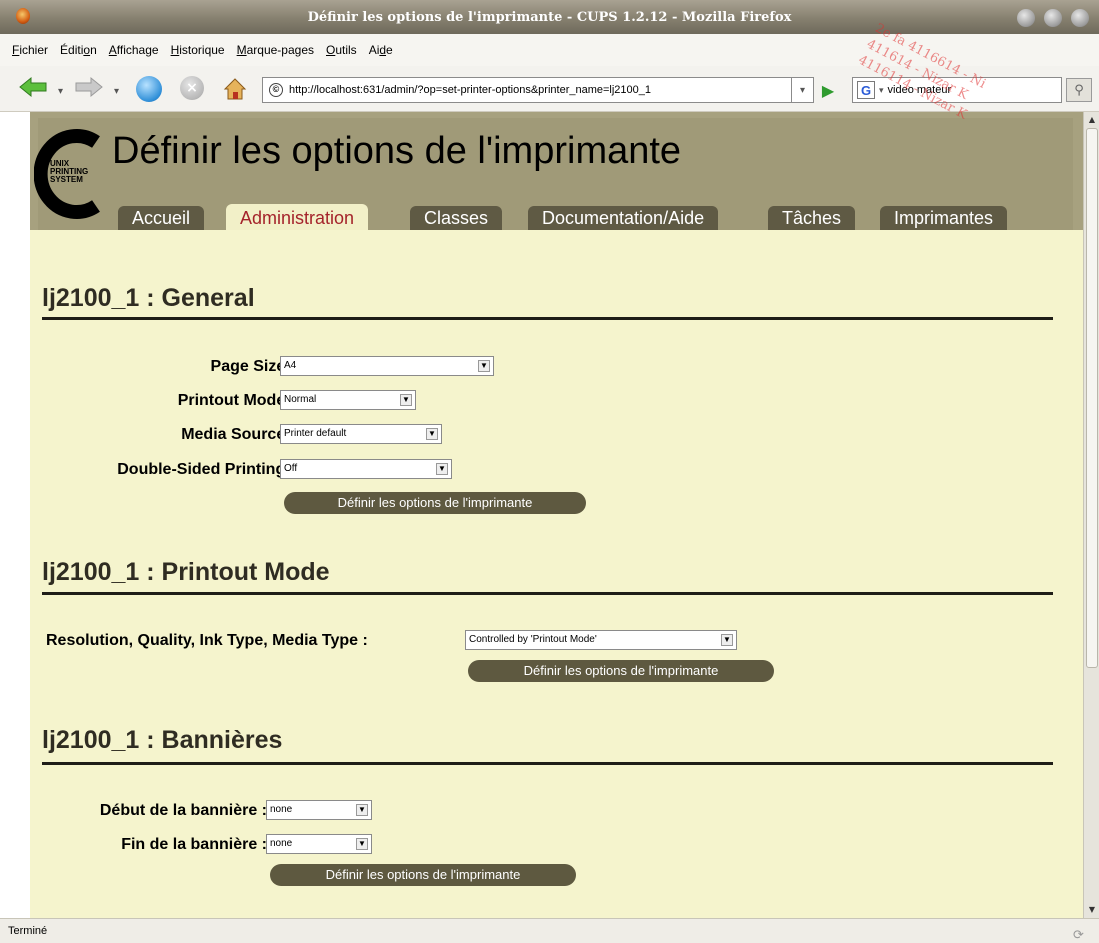  I want to click on cups-logo: UNIX PRINTING SYSTEM, so click(67, 174).